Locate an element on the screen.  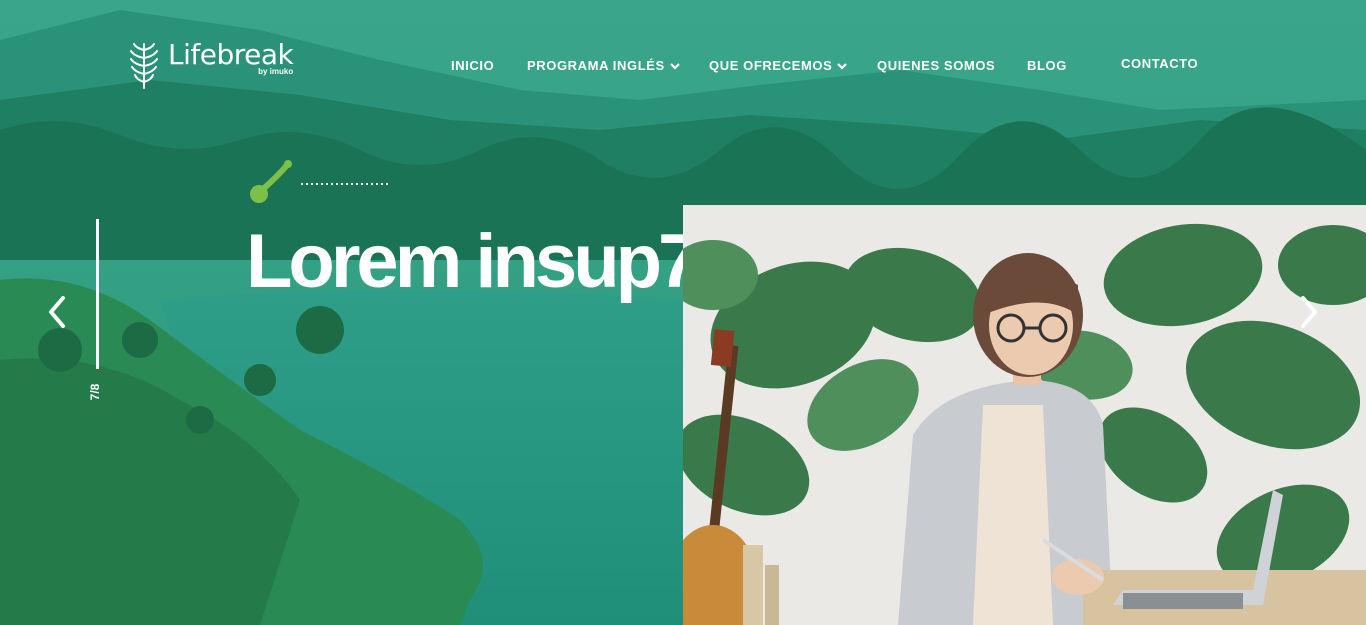
chevron-left-icon is located at coordinates (57, 312).